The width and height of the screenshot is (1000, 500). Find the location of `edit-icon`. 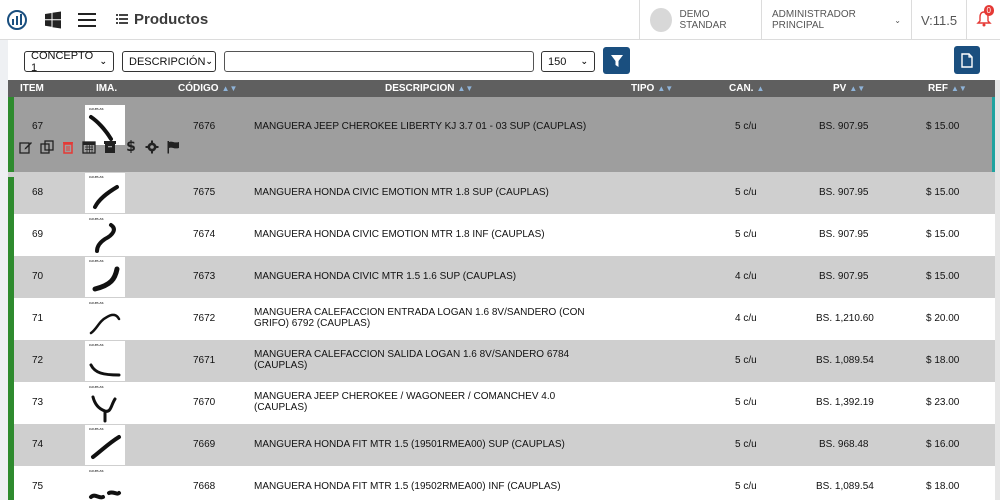

edit-icon is located at coordinates (26, 147).